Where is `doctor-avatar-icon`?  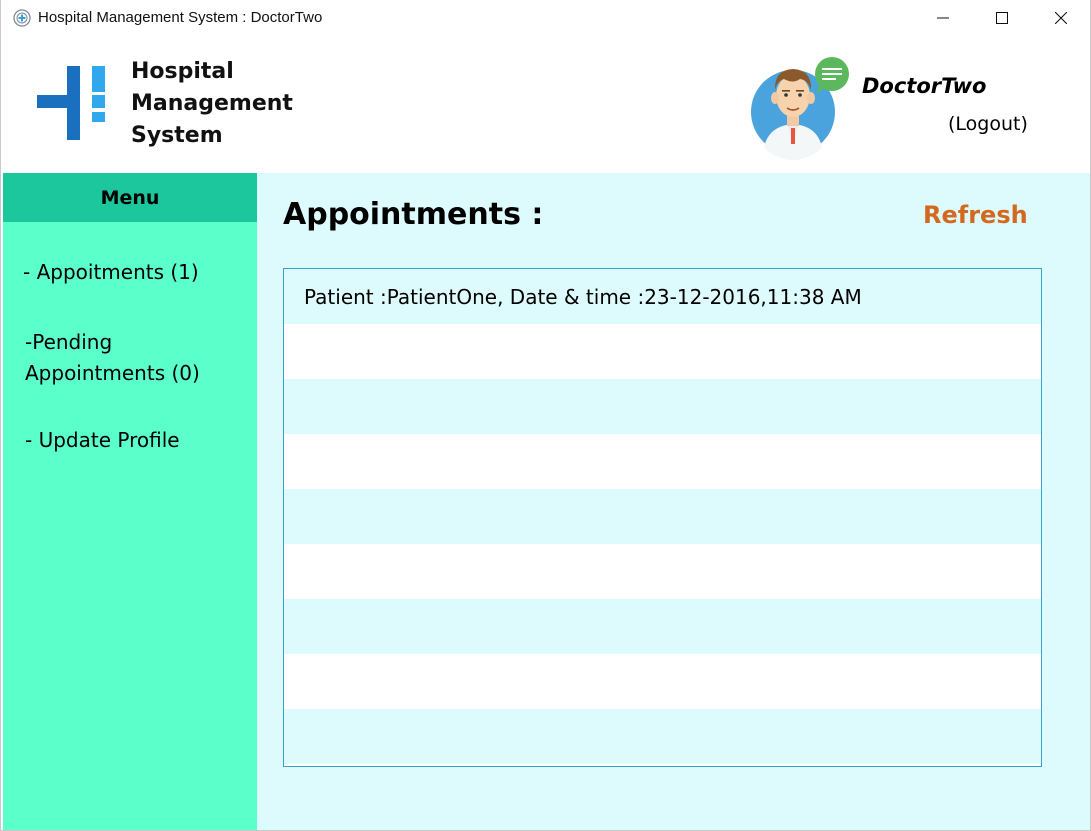 doctor-avatar-icon is located at coordinates (800, 108).